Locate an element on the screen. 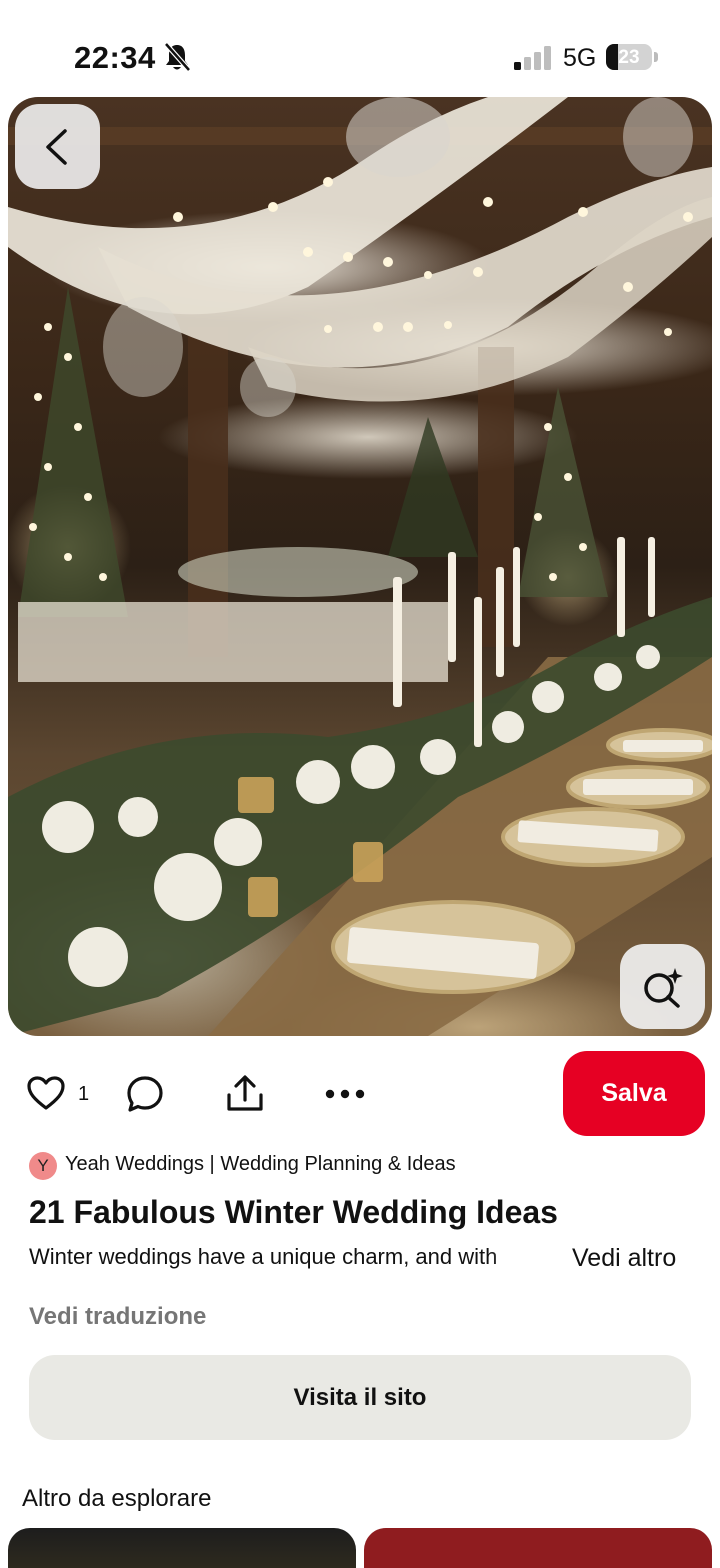  author-name: Yeah Weddings | Wedding Planning & Ideas is located at coordinates (260, 1164).